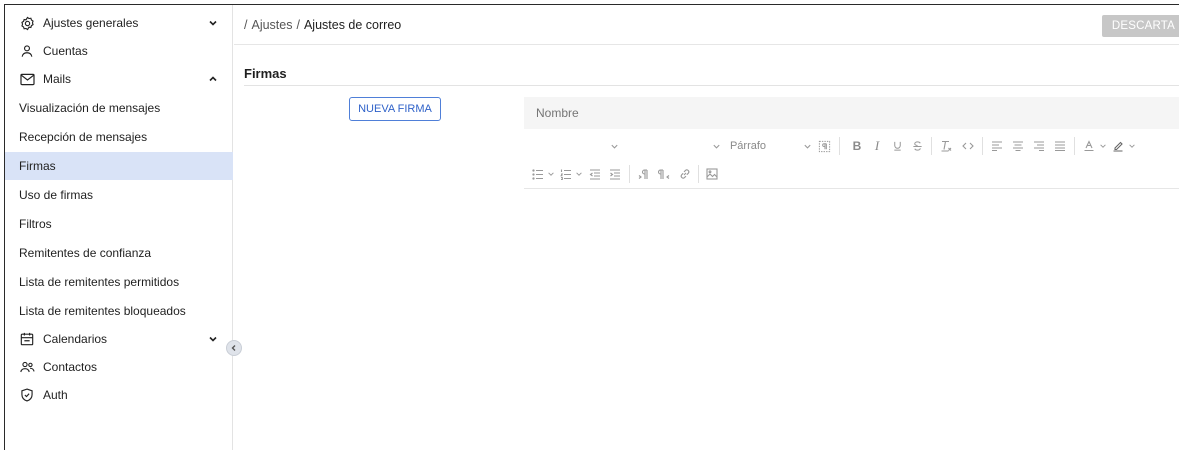  What do you see at coordinates (685, 174) in the screenshot?
I see `link-icon` at bounding box center [685, 174].